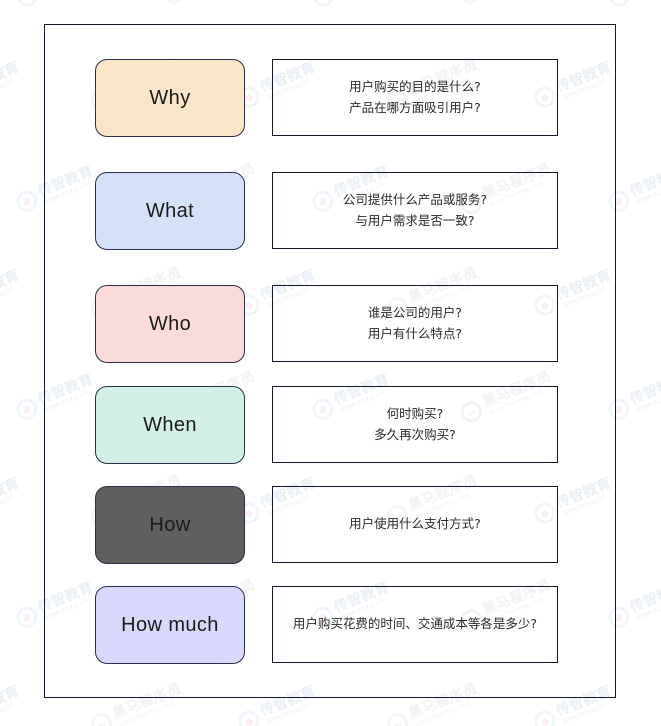  I want to click on question-text: 用户使用什么支付方式?, so click(415, 524).